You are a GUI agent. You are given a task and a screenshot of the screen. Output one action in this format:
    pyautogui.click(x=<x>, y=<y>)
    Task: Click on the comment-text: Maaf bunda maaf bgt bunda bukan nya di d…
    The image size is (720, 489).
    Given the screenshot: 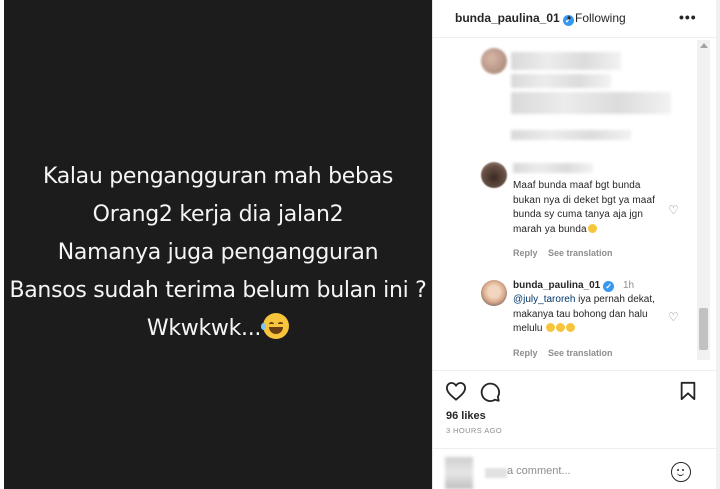 What is the action you would take?
    pyautogui.click(x=592, y=208)
    